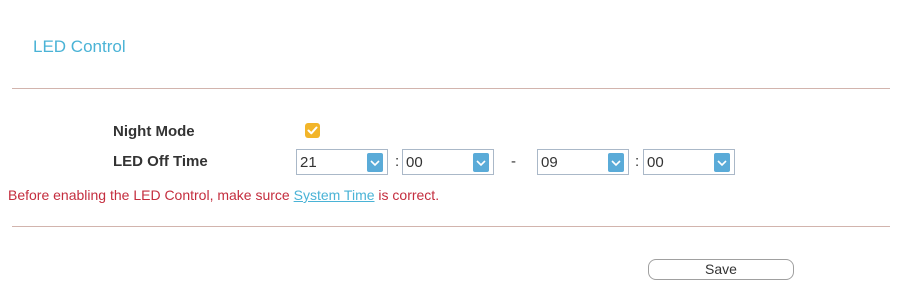 This screenshot has width=903, height=301. What do you see at coordinates (655, 162) in the screenshot?
I see `end-minute-value: 00` at bounding box center [655, 162].